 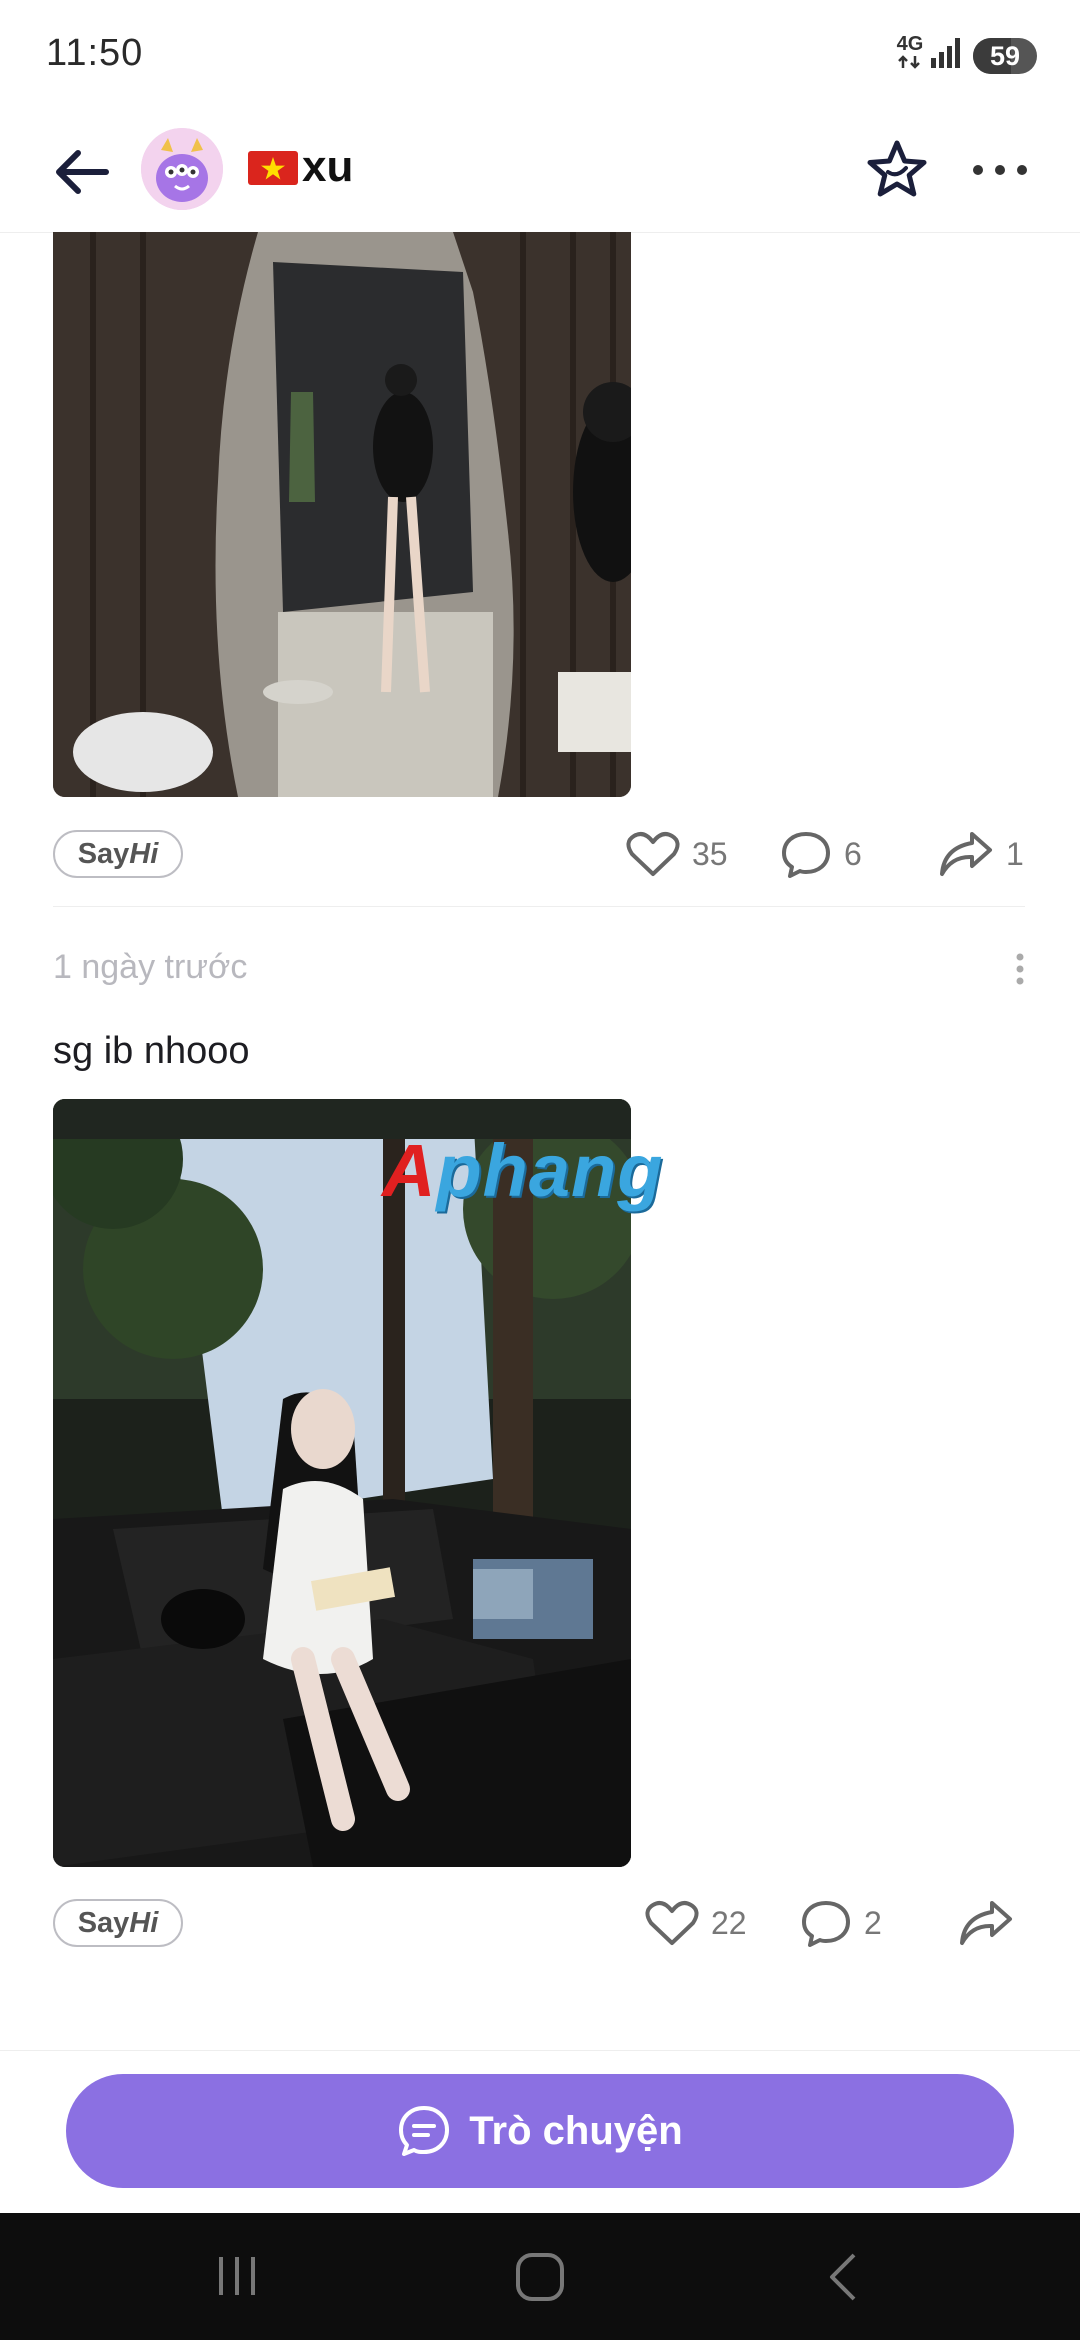 I want to click on share-button, so click(x=986, y=1923).